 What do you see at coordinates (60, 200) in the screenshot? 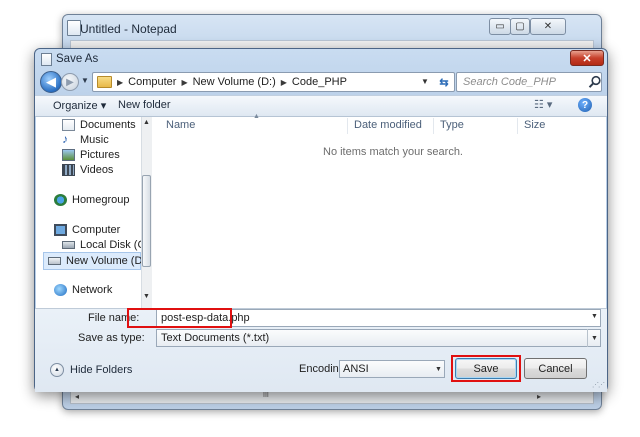
I see `homegroup-icon` at bounding box center [60, 200].